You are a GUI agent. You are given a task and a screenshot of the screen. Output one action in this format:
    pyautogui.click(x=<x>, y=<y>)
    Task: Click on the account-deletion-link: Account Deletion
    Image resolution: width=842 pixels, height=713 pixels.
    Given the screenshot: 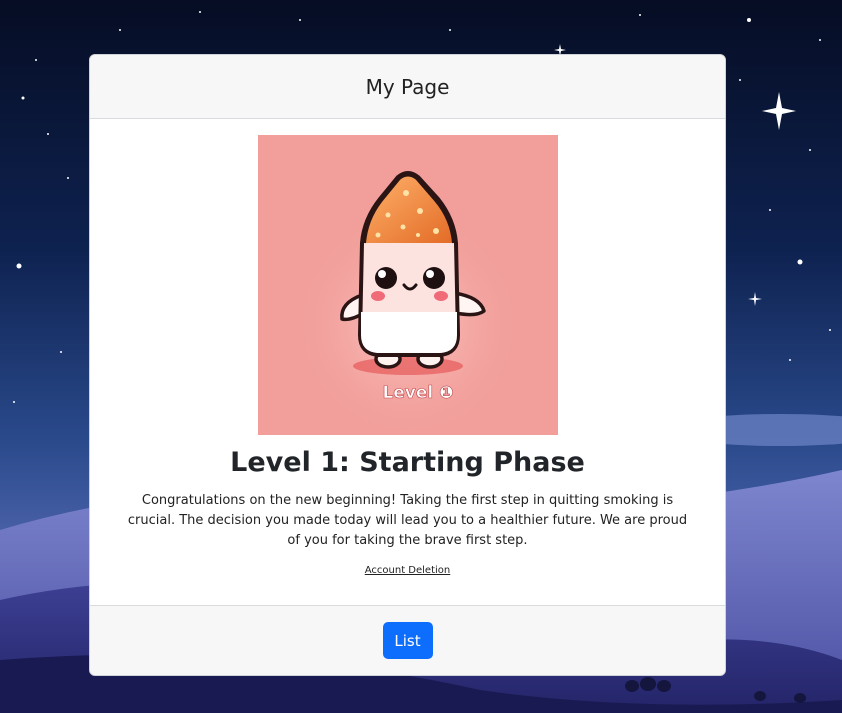 What is the action you would take?
    pyautogui.click(x=408, y=570)
    